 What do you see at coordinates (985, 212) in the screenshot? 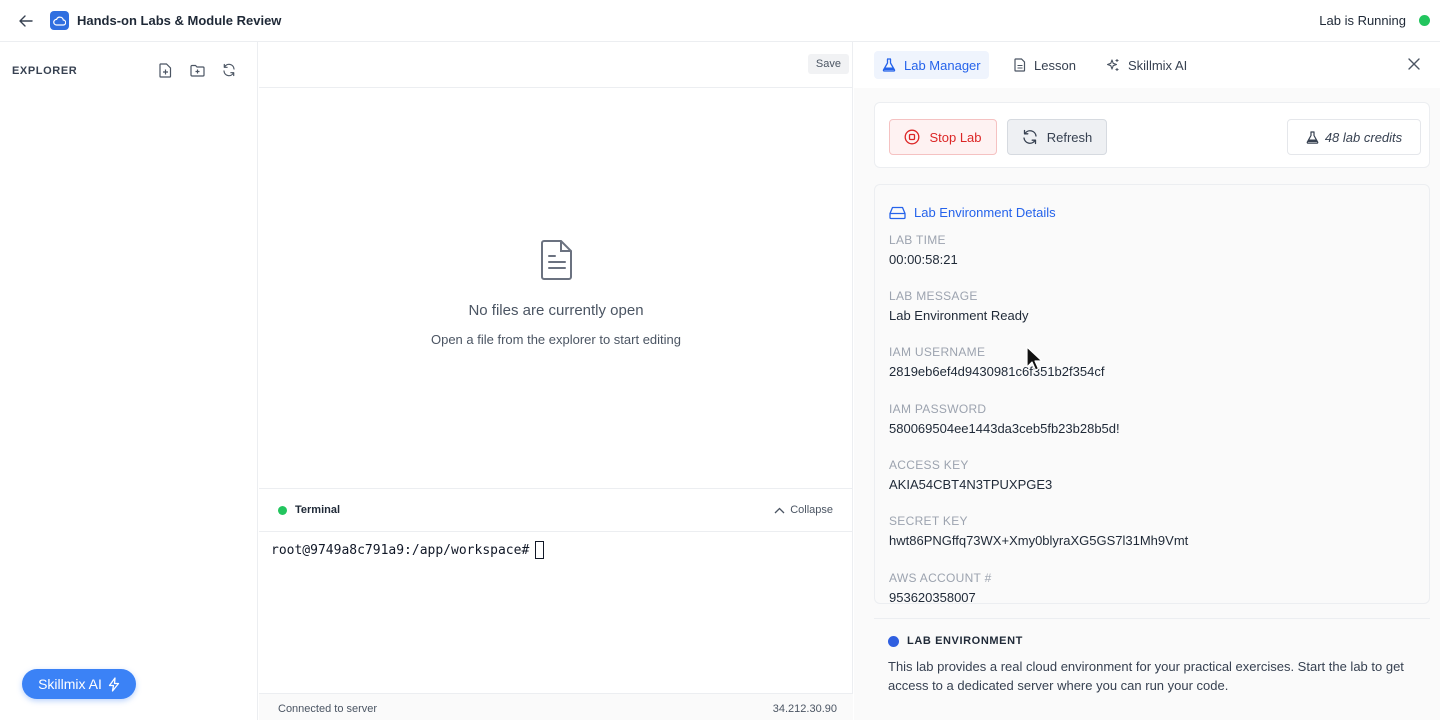
I see `details-title-label: Lab Environment Details` at bounding box center [985, 212].